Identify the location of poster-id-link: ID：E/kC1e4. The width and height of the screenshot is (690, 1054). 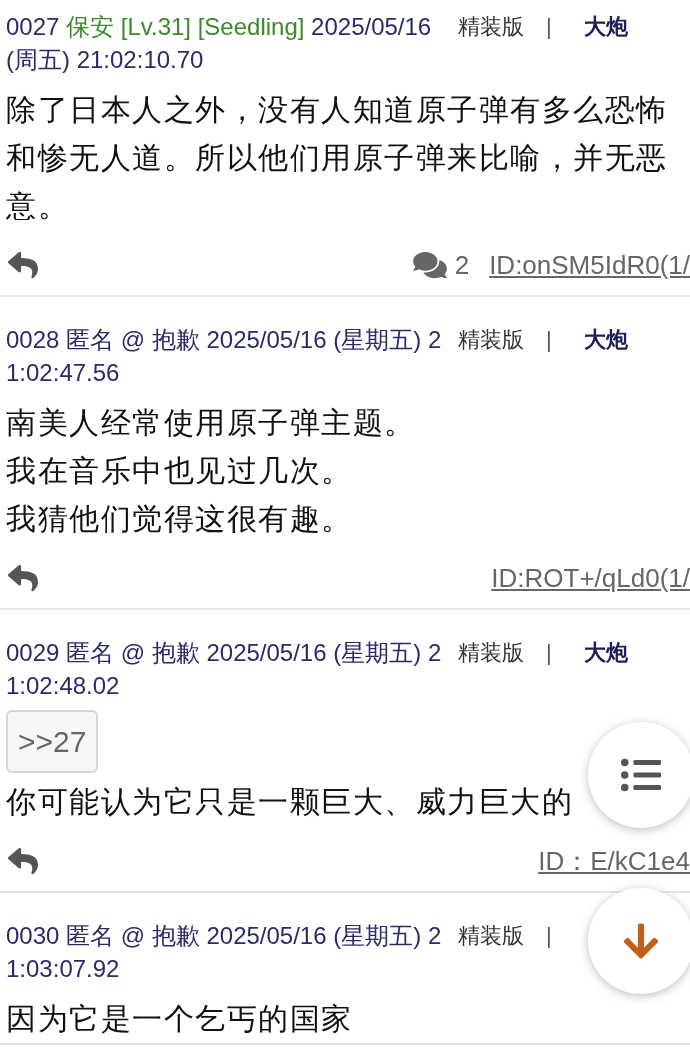
(614, 861).